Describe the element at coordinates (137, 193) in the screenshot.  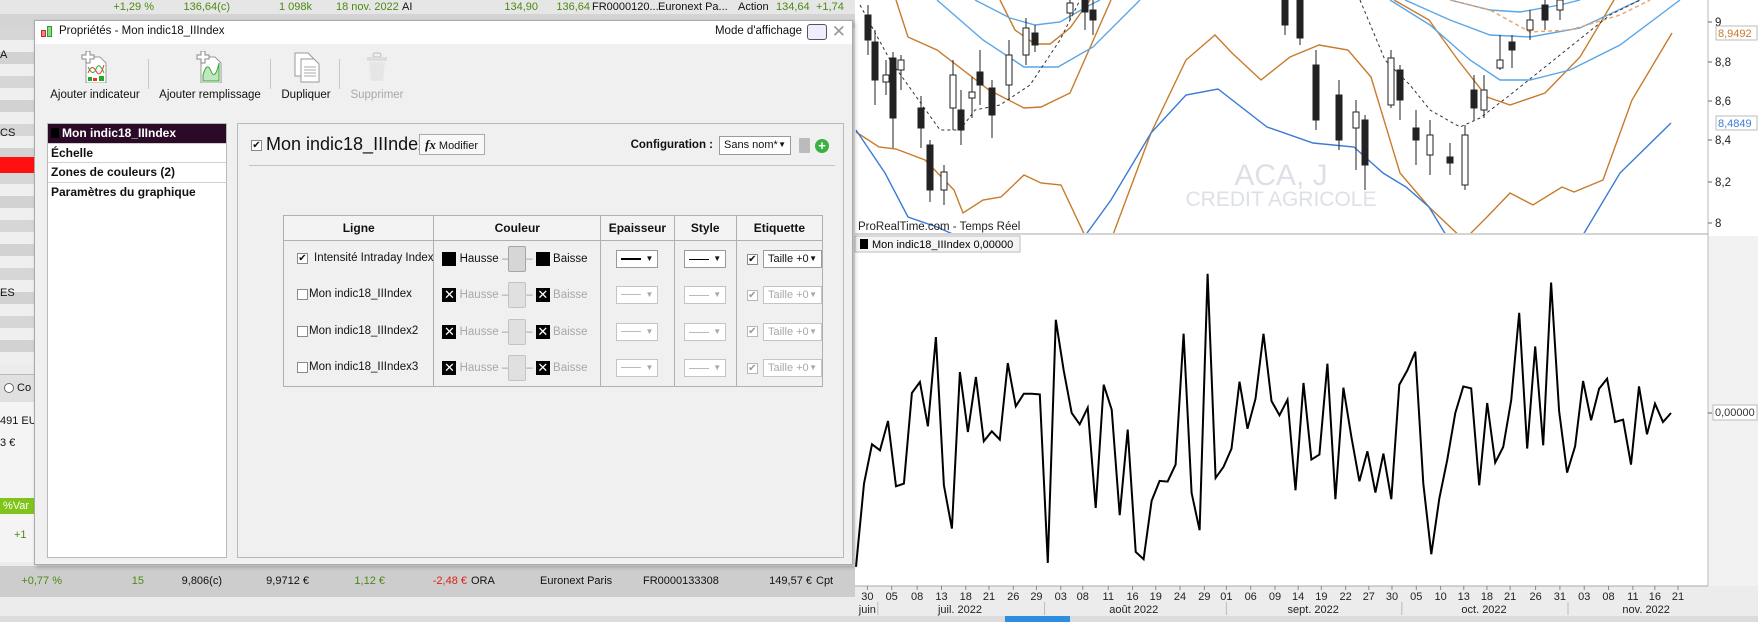
I see `nav-item-chart-settings: Paramètres du graphique` at that location.